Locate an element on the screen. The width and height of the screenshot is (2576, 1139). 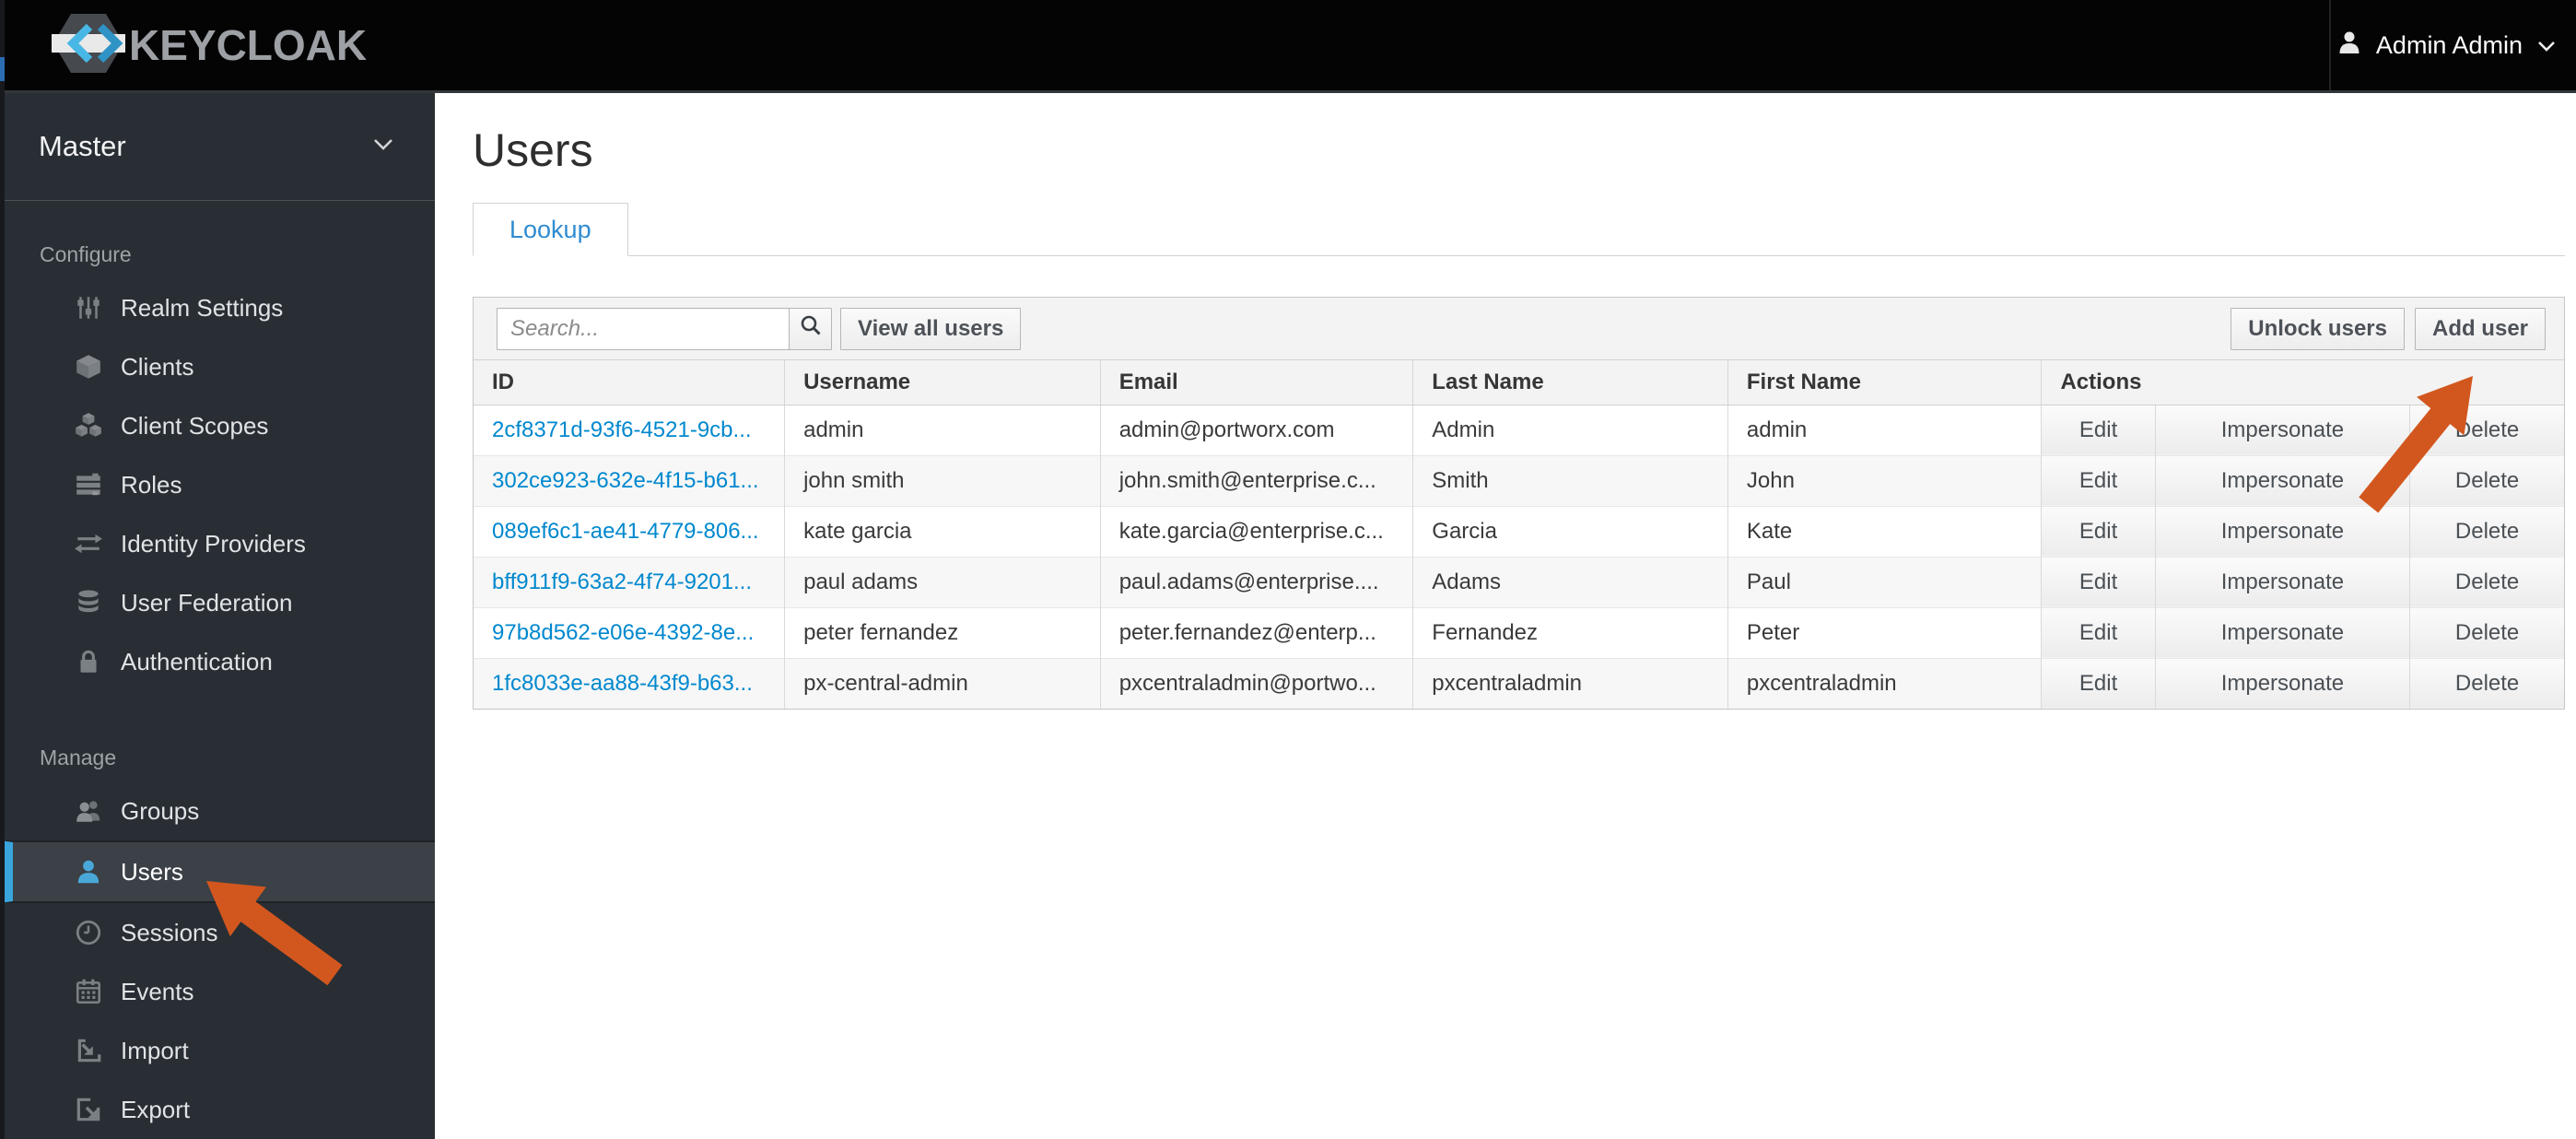
nav-section-label: Configure is located at coordinates (86, 254).